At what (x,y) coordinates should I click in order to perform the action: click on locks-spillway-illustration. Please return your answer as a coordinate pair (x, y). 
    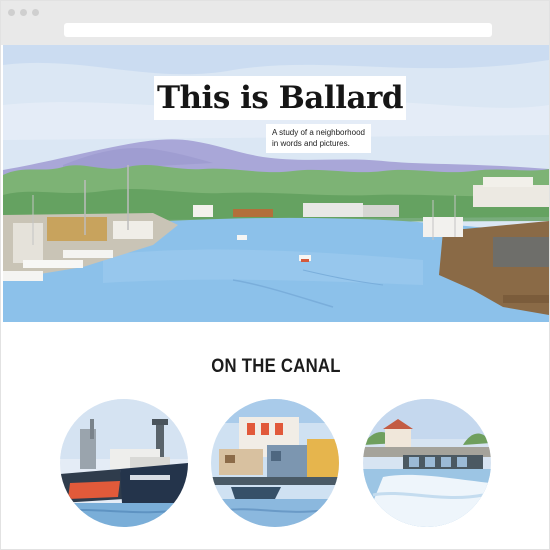
    Looking at the image, I should click on (427, 463).